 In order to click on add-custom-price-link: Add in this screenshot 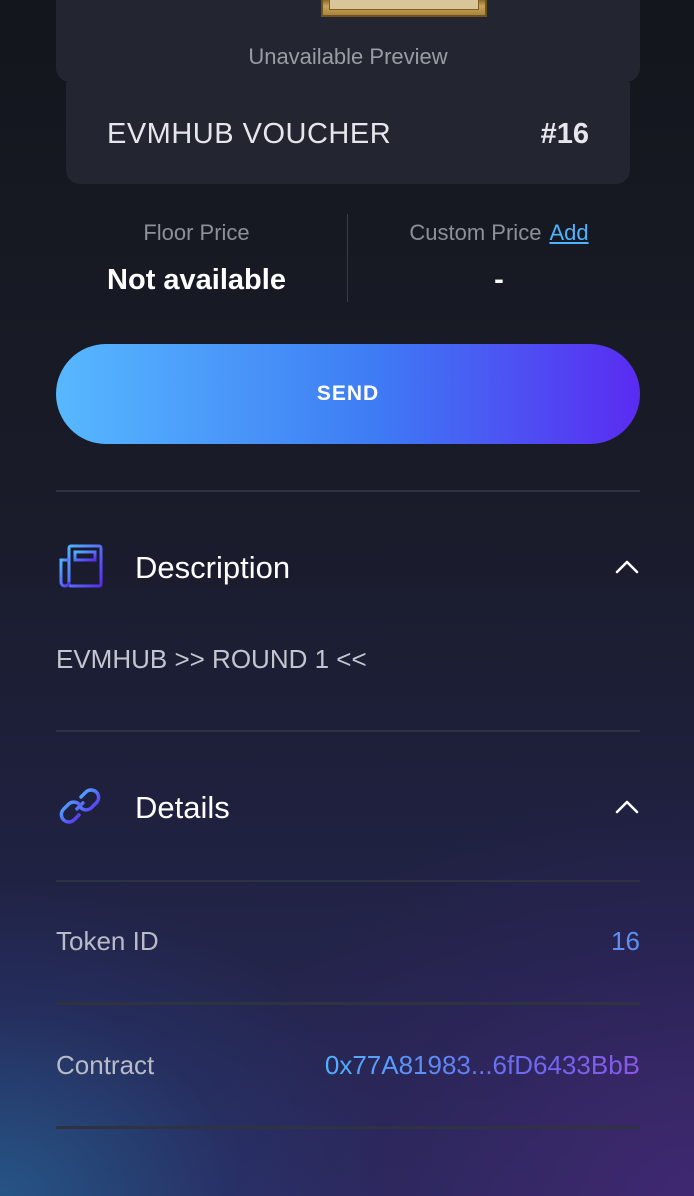, I will do `click(568, 232)`.